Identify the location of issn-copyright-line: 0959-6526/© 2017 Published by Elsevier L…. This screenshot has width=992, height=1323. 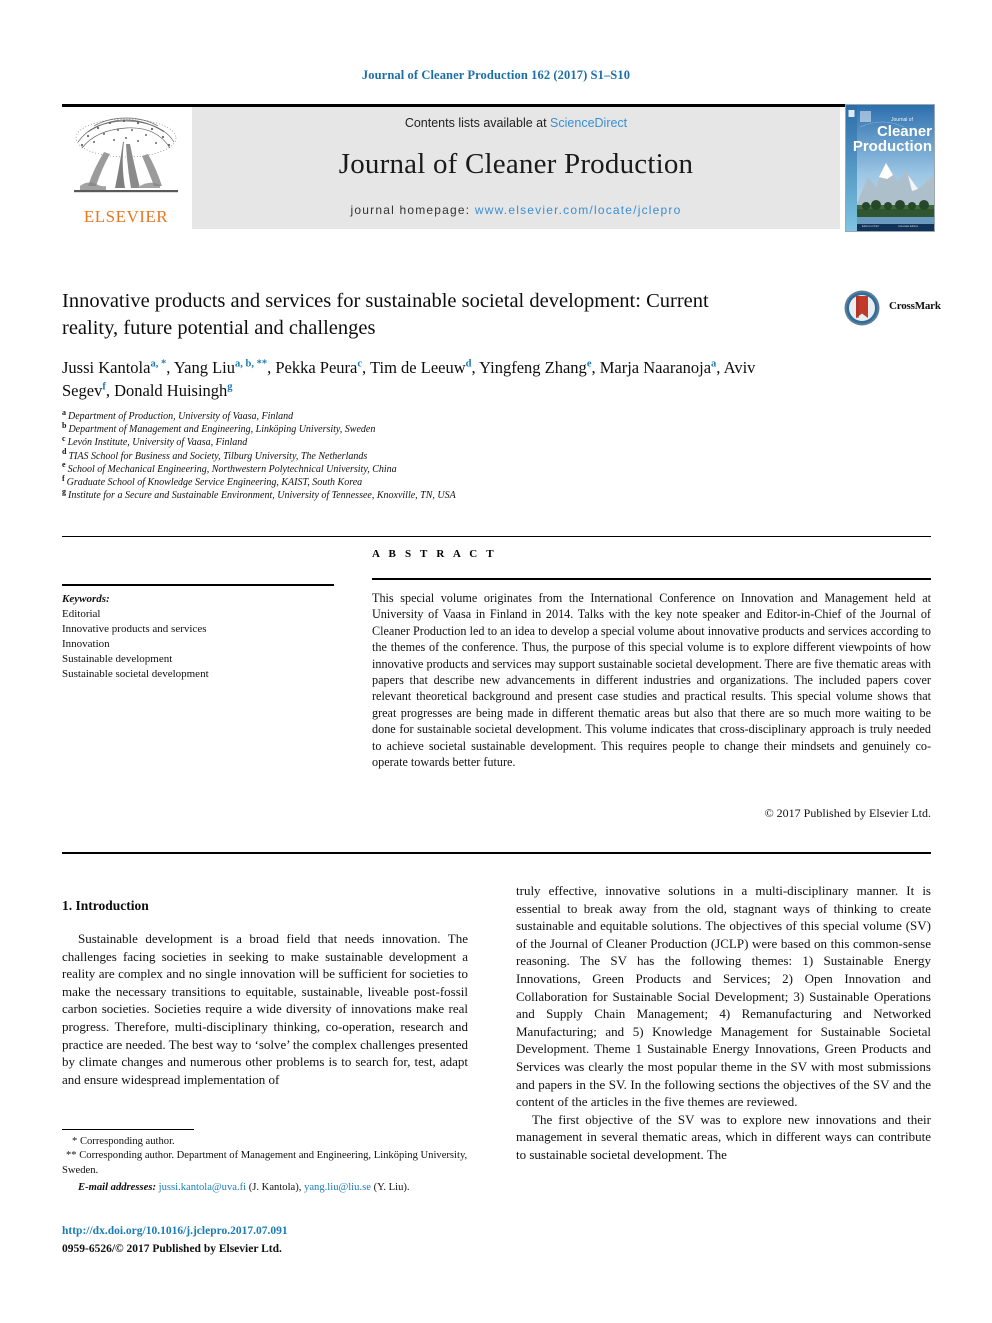
(172, 1249).